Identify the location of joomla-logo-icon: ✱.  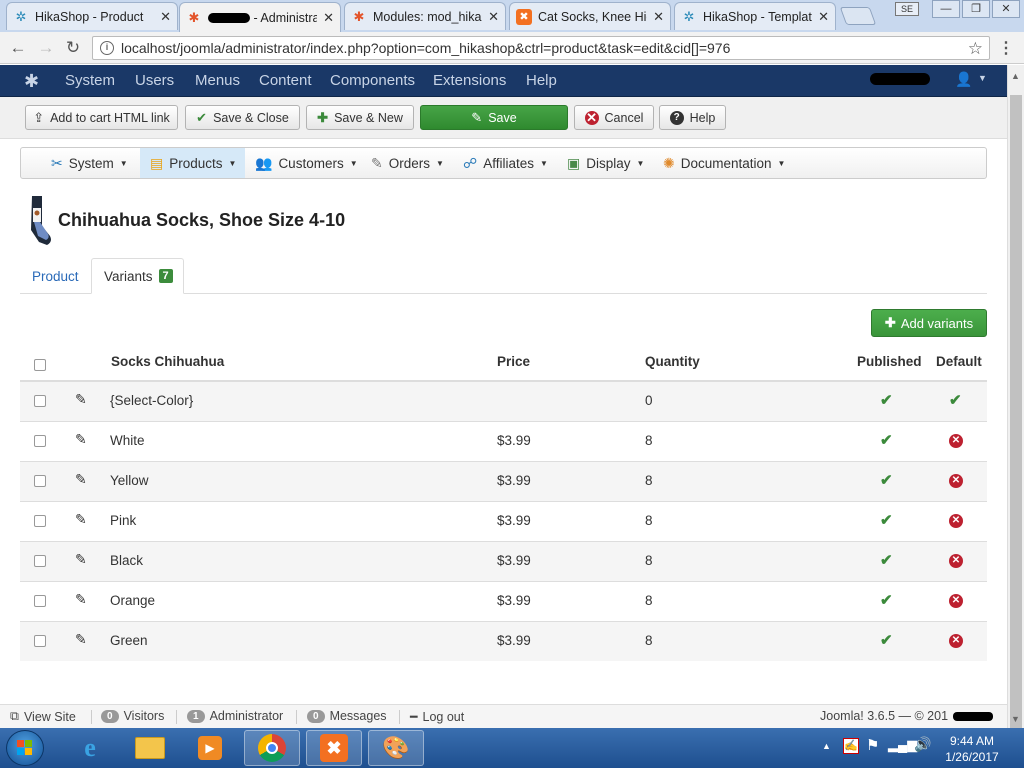
(31, 81).